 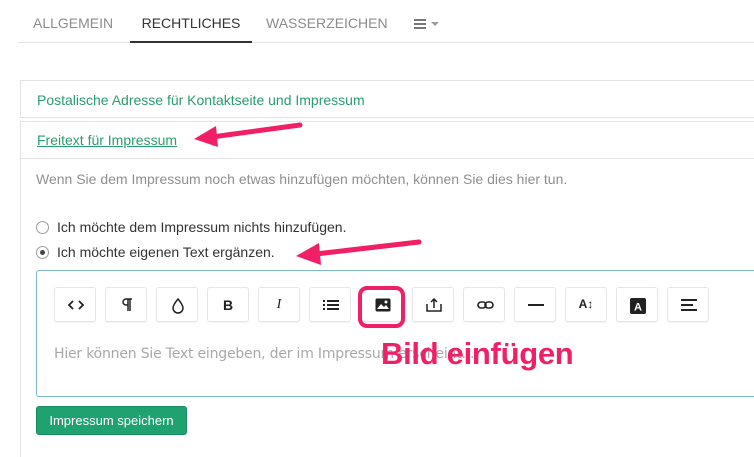 I want to click on section-freetext: Freitext für Impressum, so click(x=387, y=141).